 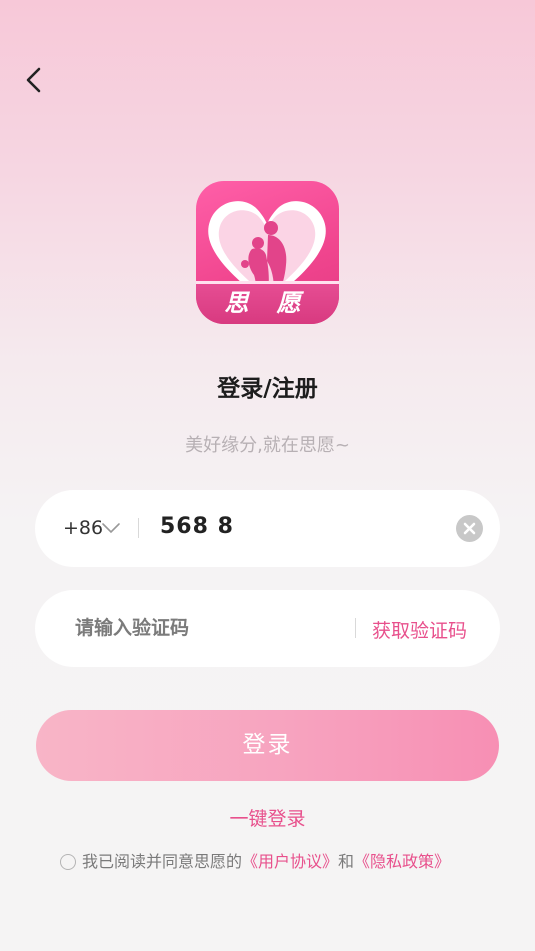 I want to click on agreement-and: 和, so click(x=346, y=861).